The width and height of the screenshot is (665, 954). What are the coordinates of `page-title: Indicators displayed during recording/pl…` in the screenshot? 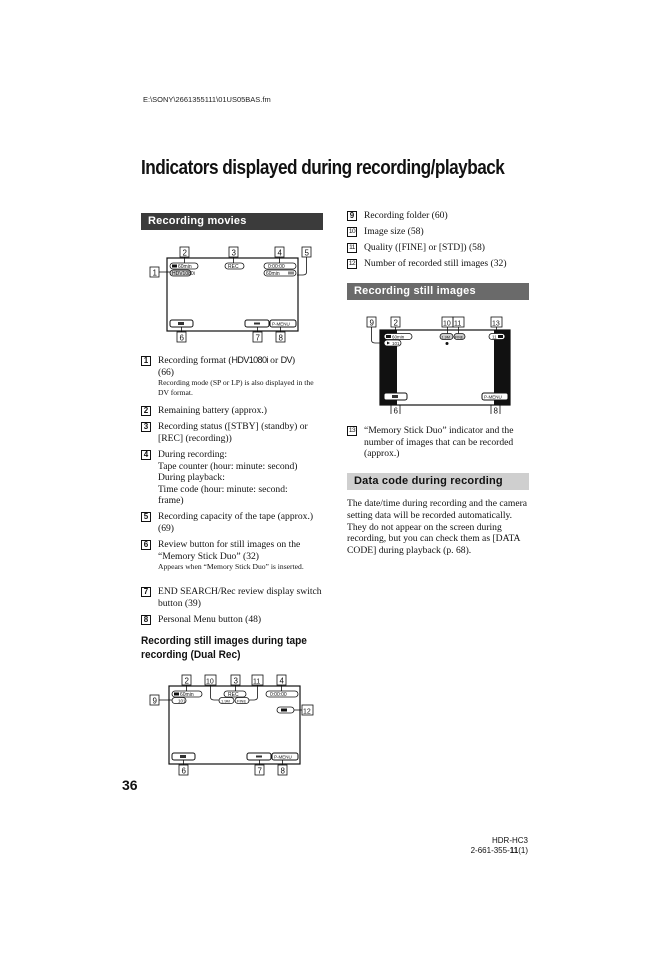 It's located at (323, 168).